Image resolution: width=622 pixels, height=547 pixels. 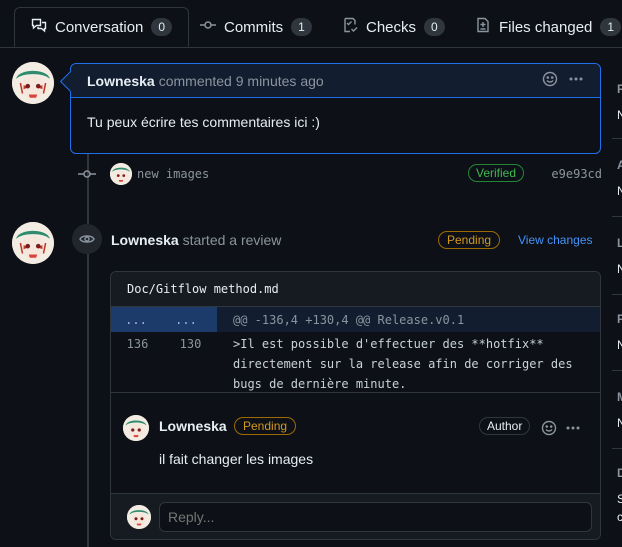 What do you see at coordinates (505, 426) in the screenshot?
I see `author-badge: Author` at bounding box center [505, 426].